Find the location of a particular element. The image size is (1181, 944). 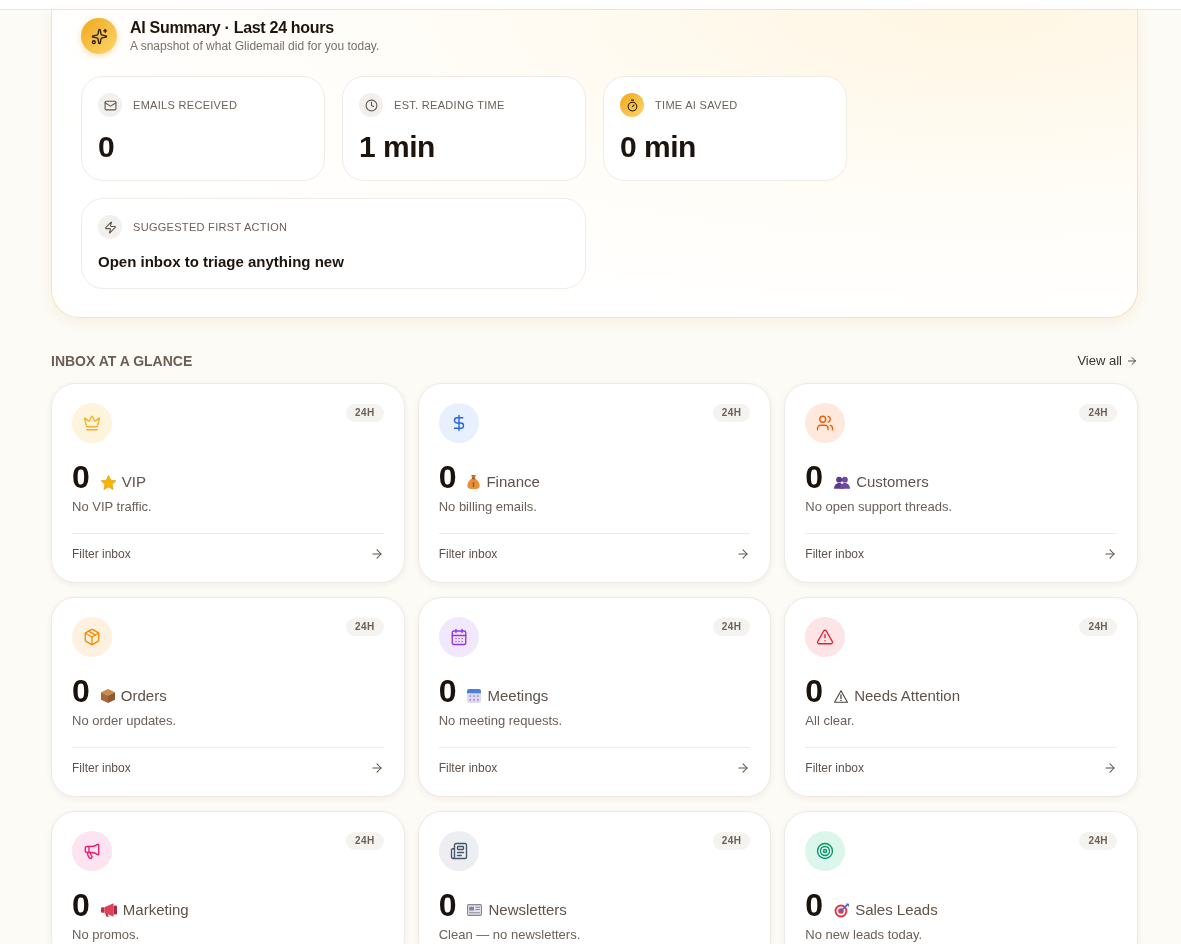

category-description: All clear. is located at coordinates (830, 721).